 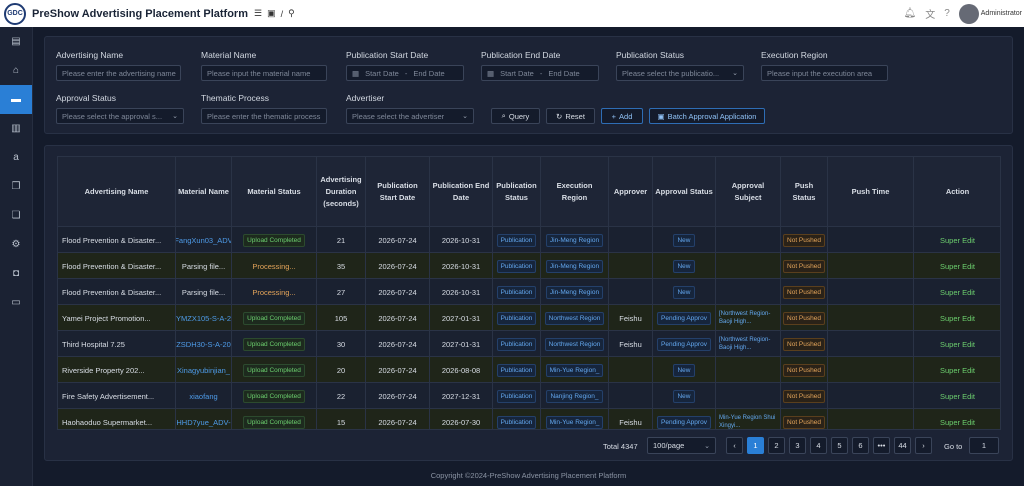 What do you see at coordinates (776, 445) in the screenshot?
I see `page-button: 2` at bounding box center [776, 445].